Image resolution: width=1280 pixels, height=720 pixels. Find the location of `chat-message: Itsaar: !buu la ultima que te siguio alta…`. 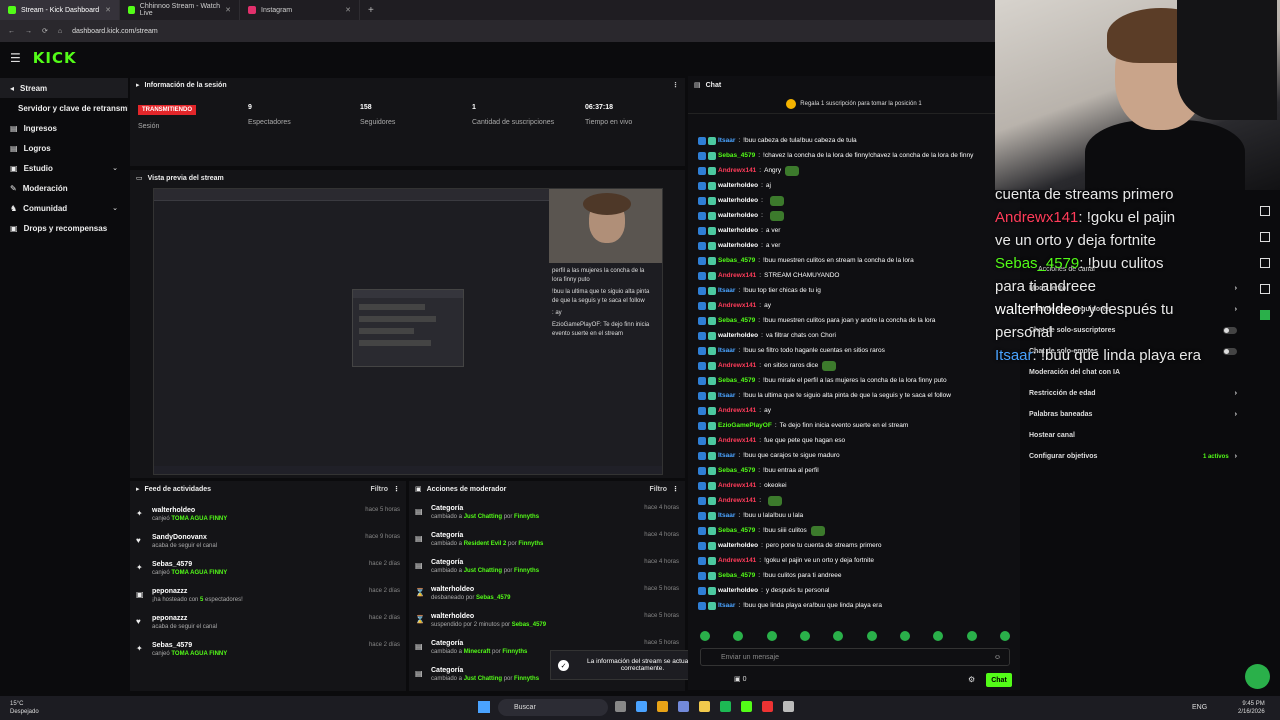

chat-message: Itsaar: !buu la ultima que te siguio alta… is located at coordinates (854, 395).